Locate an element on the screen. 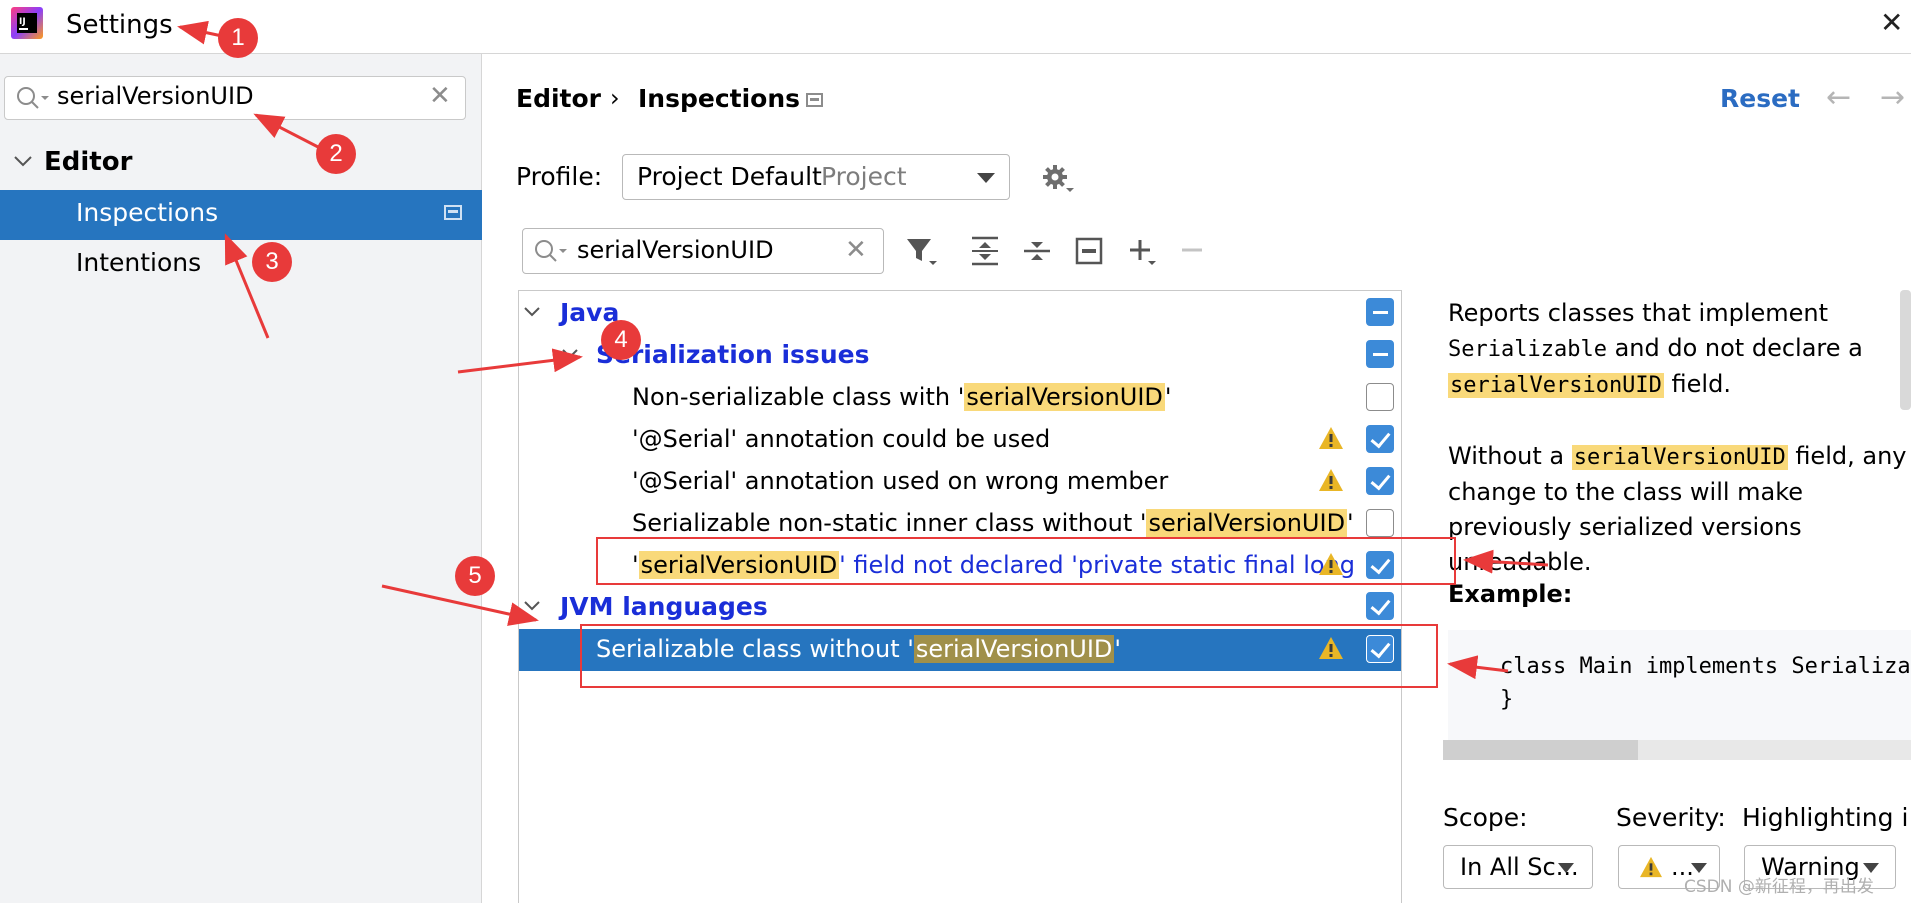 This screenshot has width=1911, height=903. annotation-badge: 5 is located at coordinates (475, 576).